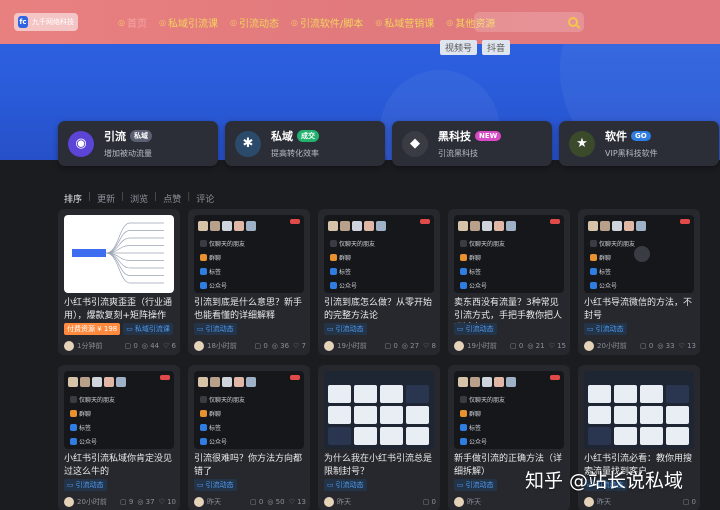 This screenshot has width=720, height=510. I want to click on category-card-3: ★ 软件 GO VIP黑科技软件, so click(639, 143).